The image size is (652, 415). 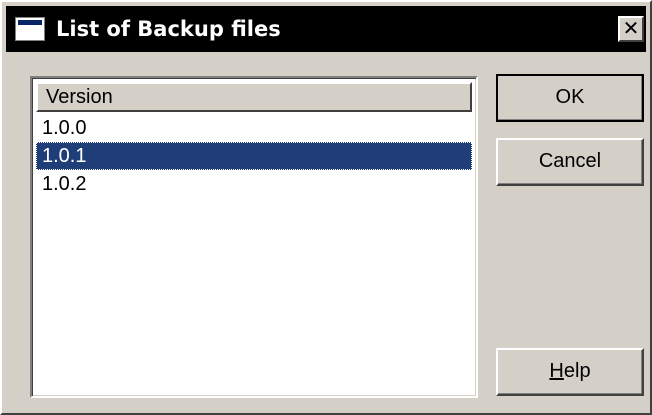 I want to click on version-rows: 1.0.0 1.0.1 1.0.2, so click(x=254, y=156).